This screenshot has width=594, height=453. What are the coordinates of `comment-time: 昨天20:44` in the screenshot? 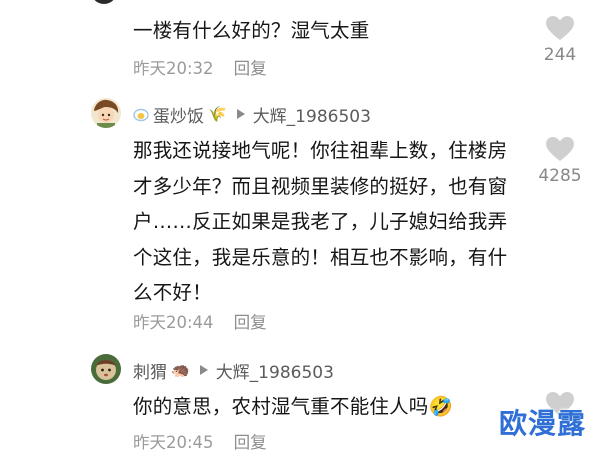 It's located at (173, 322).